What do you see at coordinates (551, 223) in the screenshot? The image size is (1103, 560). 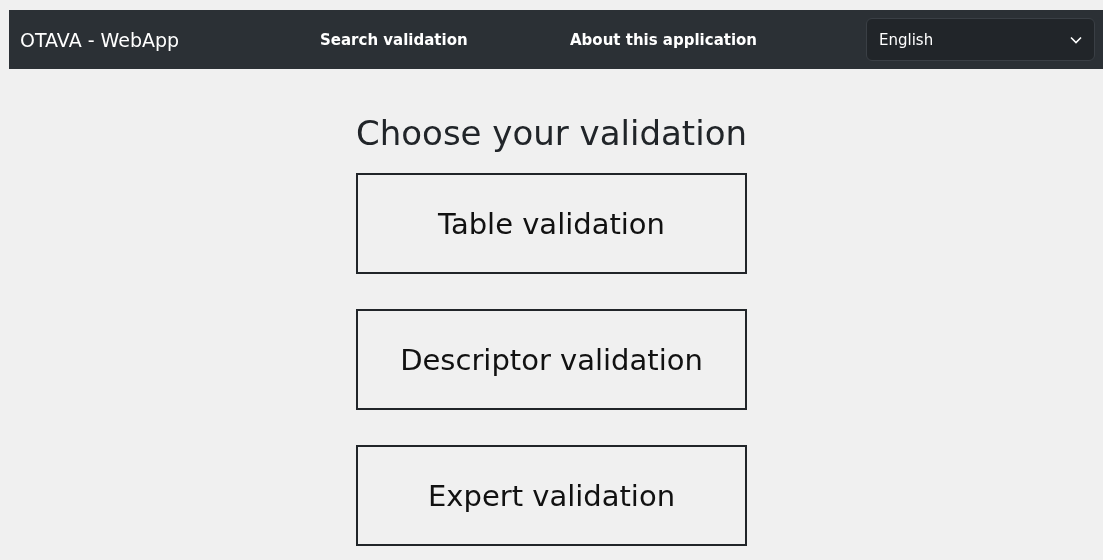 I see `validation-option-button: Table validation` at bounding box center [551, 223].